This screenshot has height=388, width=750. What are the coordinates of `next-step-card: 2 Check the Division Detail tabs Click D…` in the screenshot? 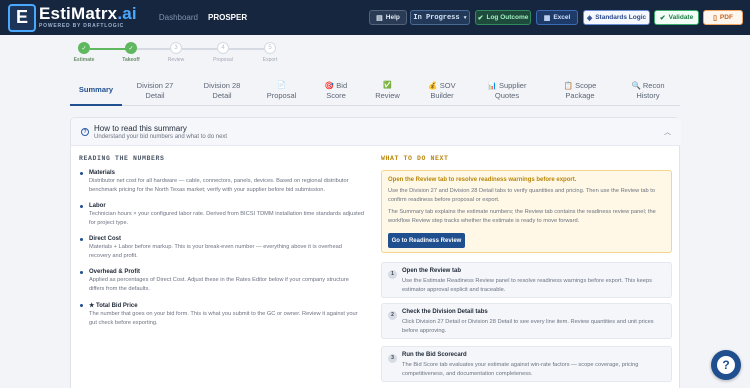 It's located at (526, 321).